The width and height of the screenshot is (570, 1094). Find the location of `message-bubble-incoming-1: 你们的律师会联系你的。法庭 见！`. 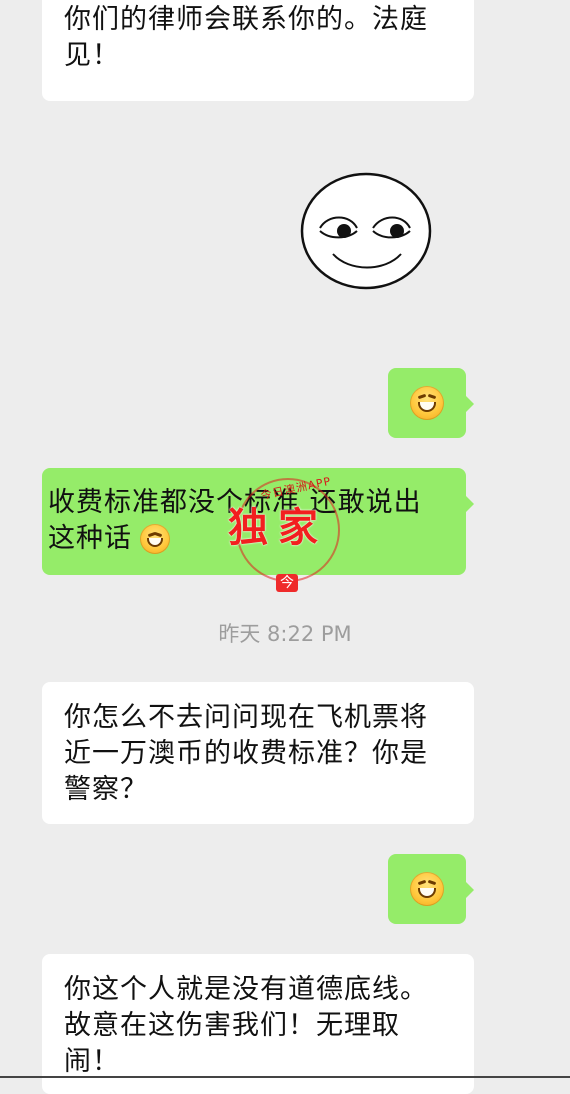

message-bubble-incoming-1: 你们的律师会联系你的。法庭 见！ is located at coordinates (258, 50).